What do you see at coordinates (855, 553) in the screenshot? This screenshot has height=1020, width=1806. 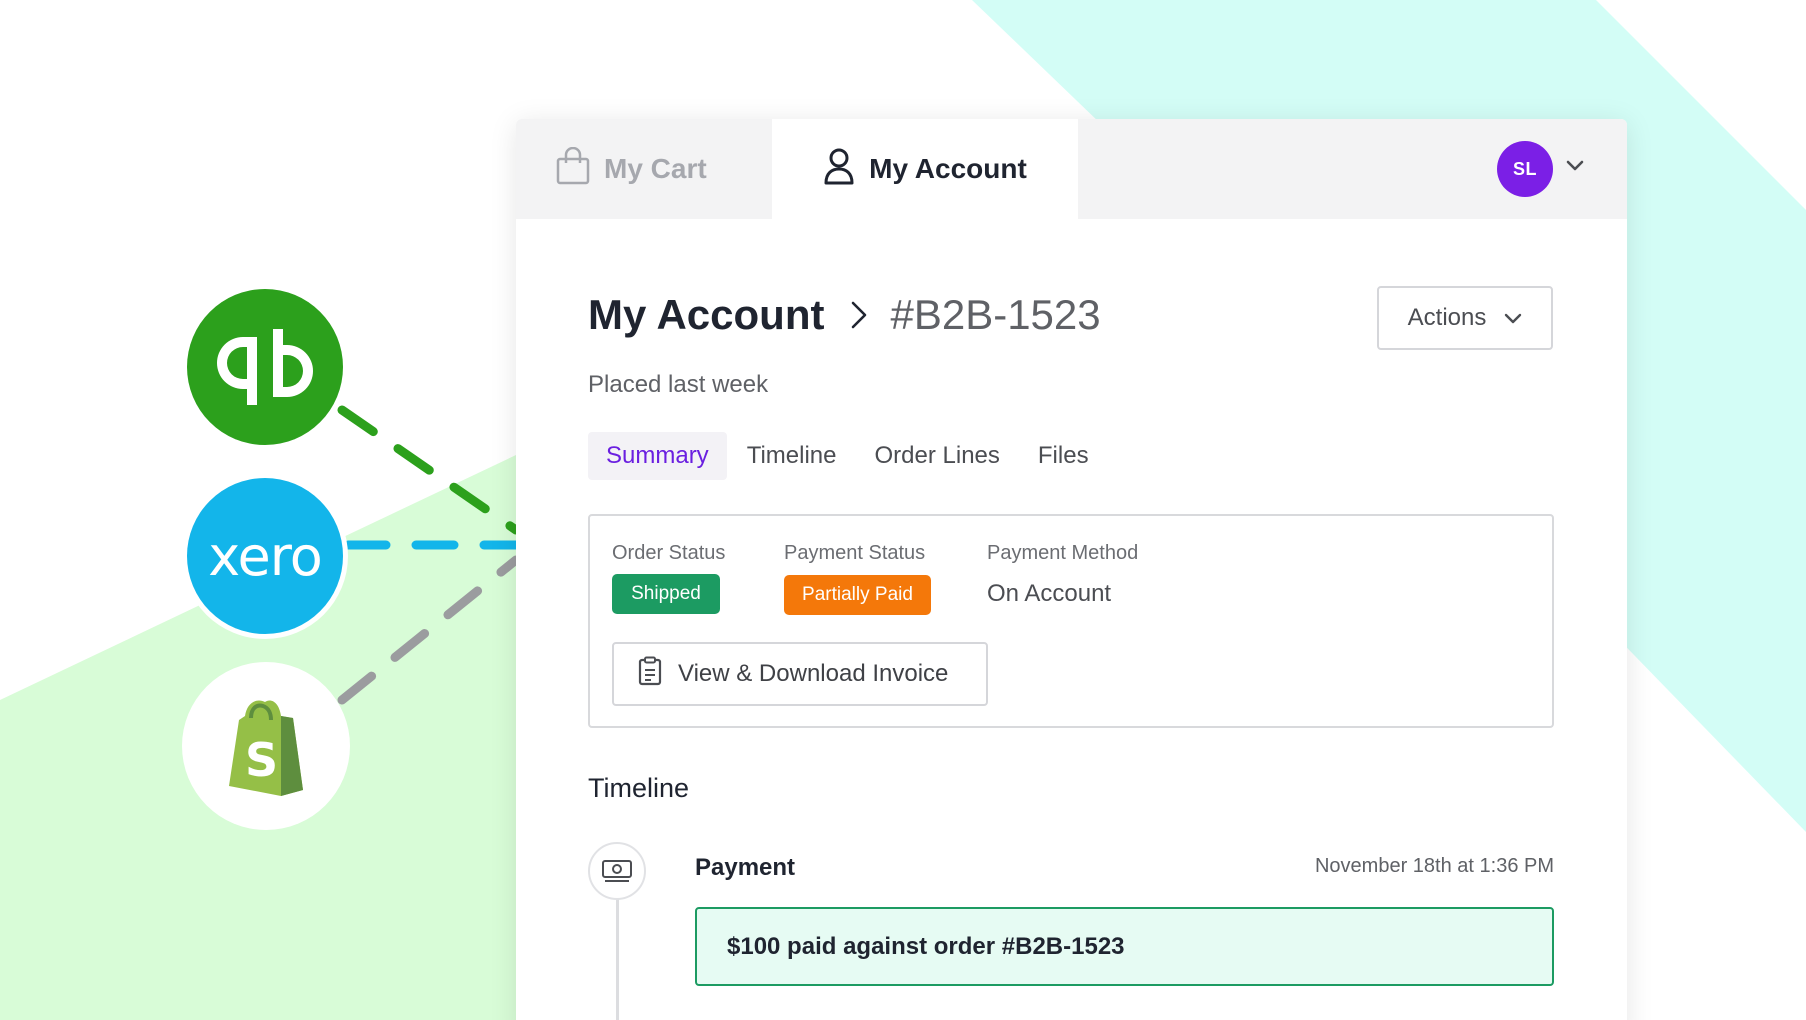 I see `payment-status-label: Payment Status` at bounding box center [855, 553].